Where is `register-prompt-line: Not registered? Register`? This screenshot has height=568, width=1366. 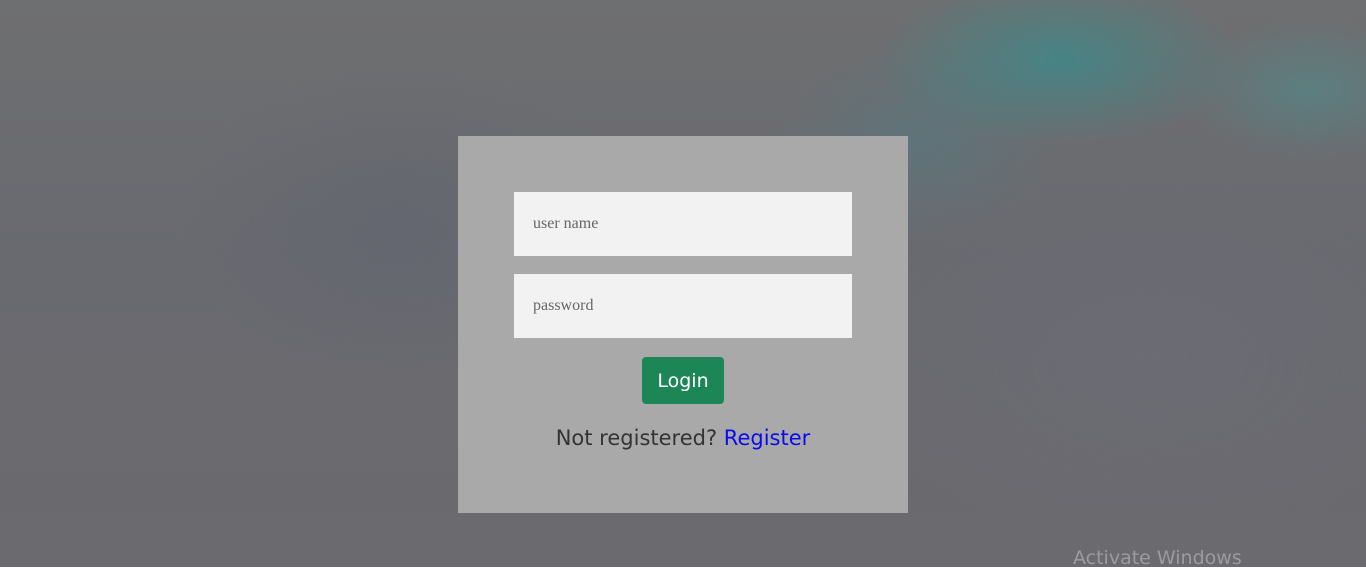
register-prompt-line: Not registered? Register is located at coordinates (683, 438).